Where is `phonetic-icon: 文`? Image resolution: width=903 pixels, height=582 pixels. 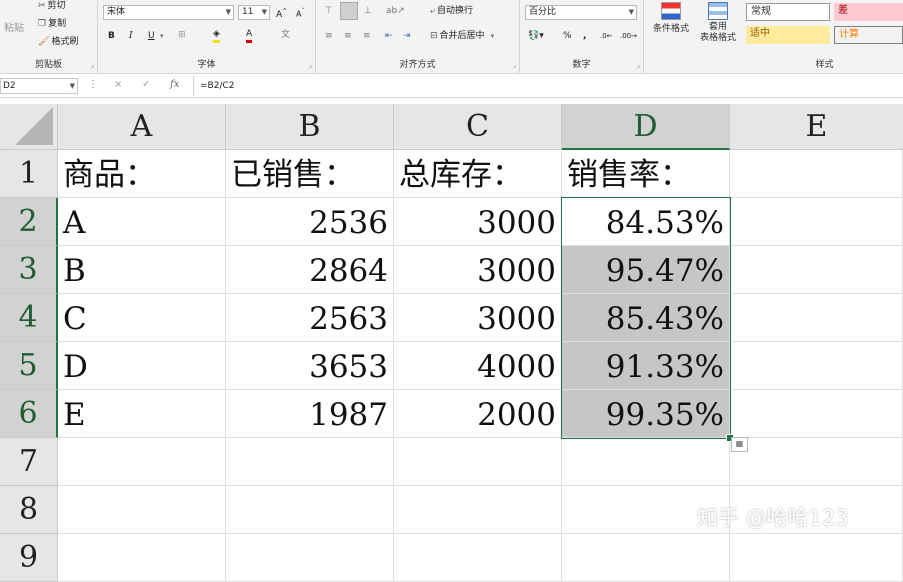
phonetic-icon: 文 is located at coordinates (285, 35).